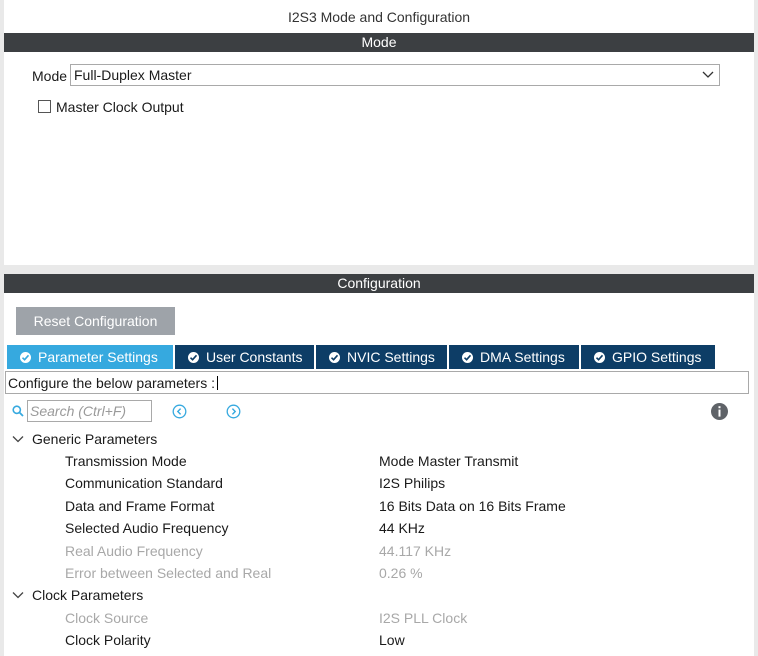 The width and height of the screenshot is (758, 656). Describe the element at coordinates (233, 411) in the screenshot. I see `next-icon` at that location.